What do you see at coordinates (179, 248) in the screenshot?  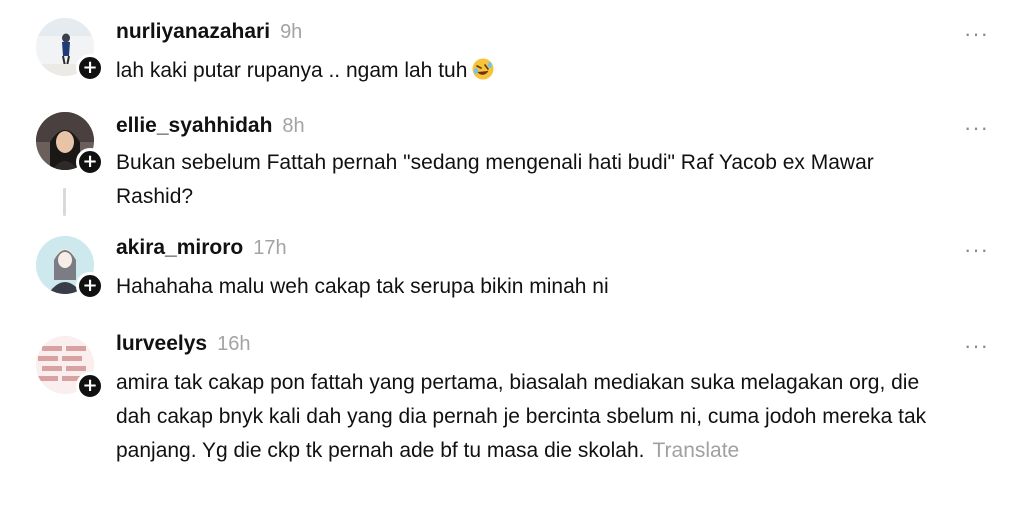 I see `username: akira_miroro` at bounding box center [179, 248].